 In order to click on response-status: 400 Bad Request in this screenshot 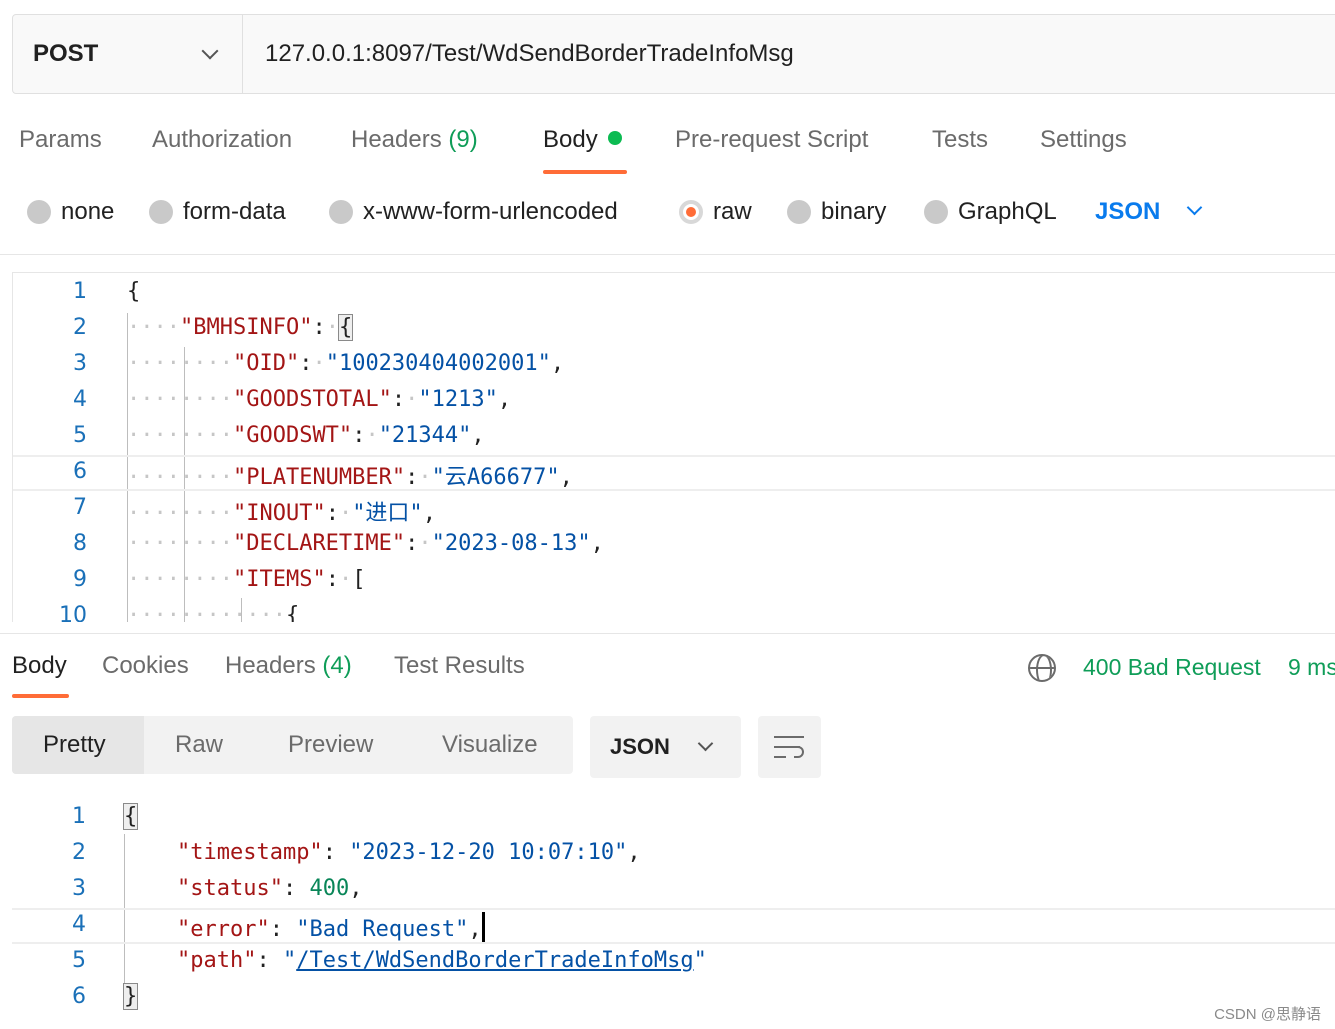, I will do `click(1172, 667)`.